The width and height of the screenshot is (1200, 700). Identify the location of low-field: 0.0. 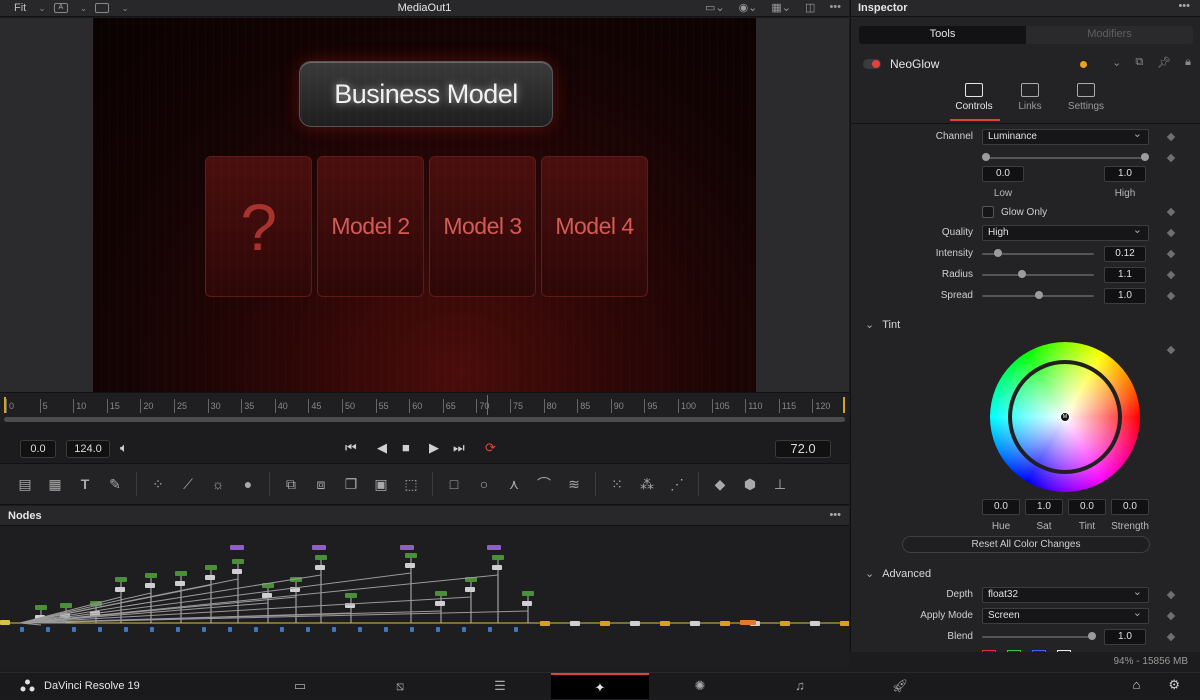
(1003, 174).